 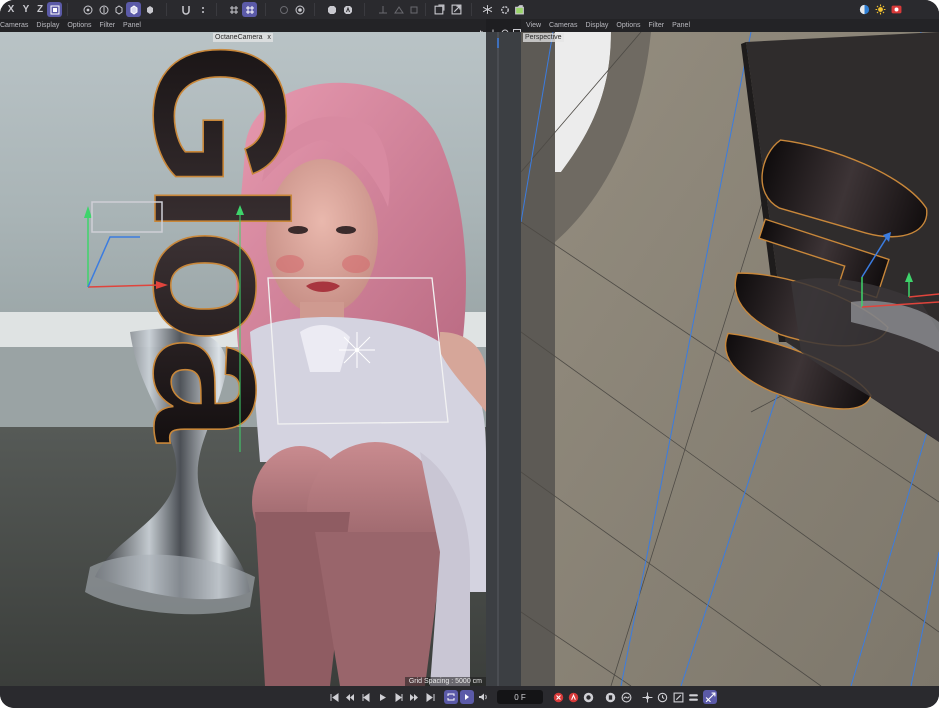 What do you see at coordinates (366, 697) in the screenshot?
I see `previous-frame-icon` at bounding box center [366, 697].